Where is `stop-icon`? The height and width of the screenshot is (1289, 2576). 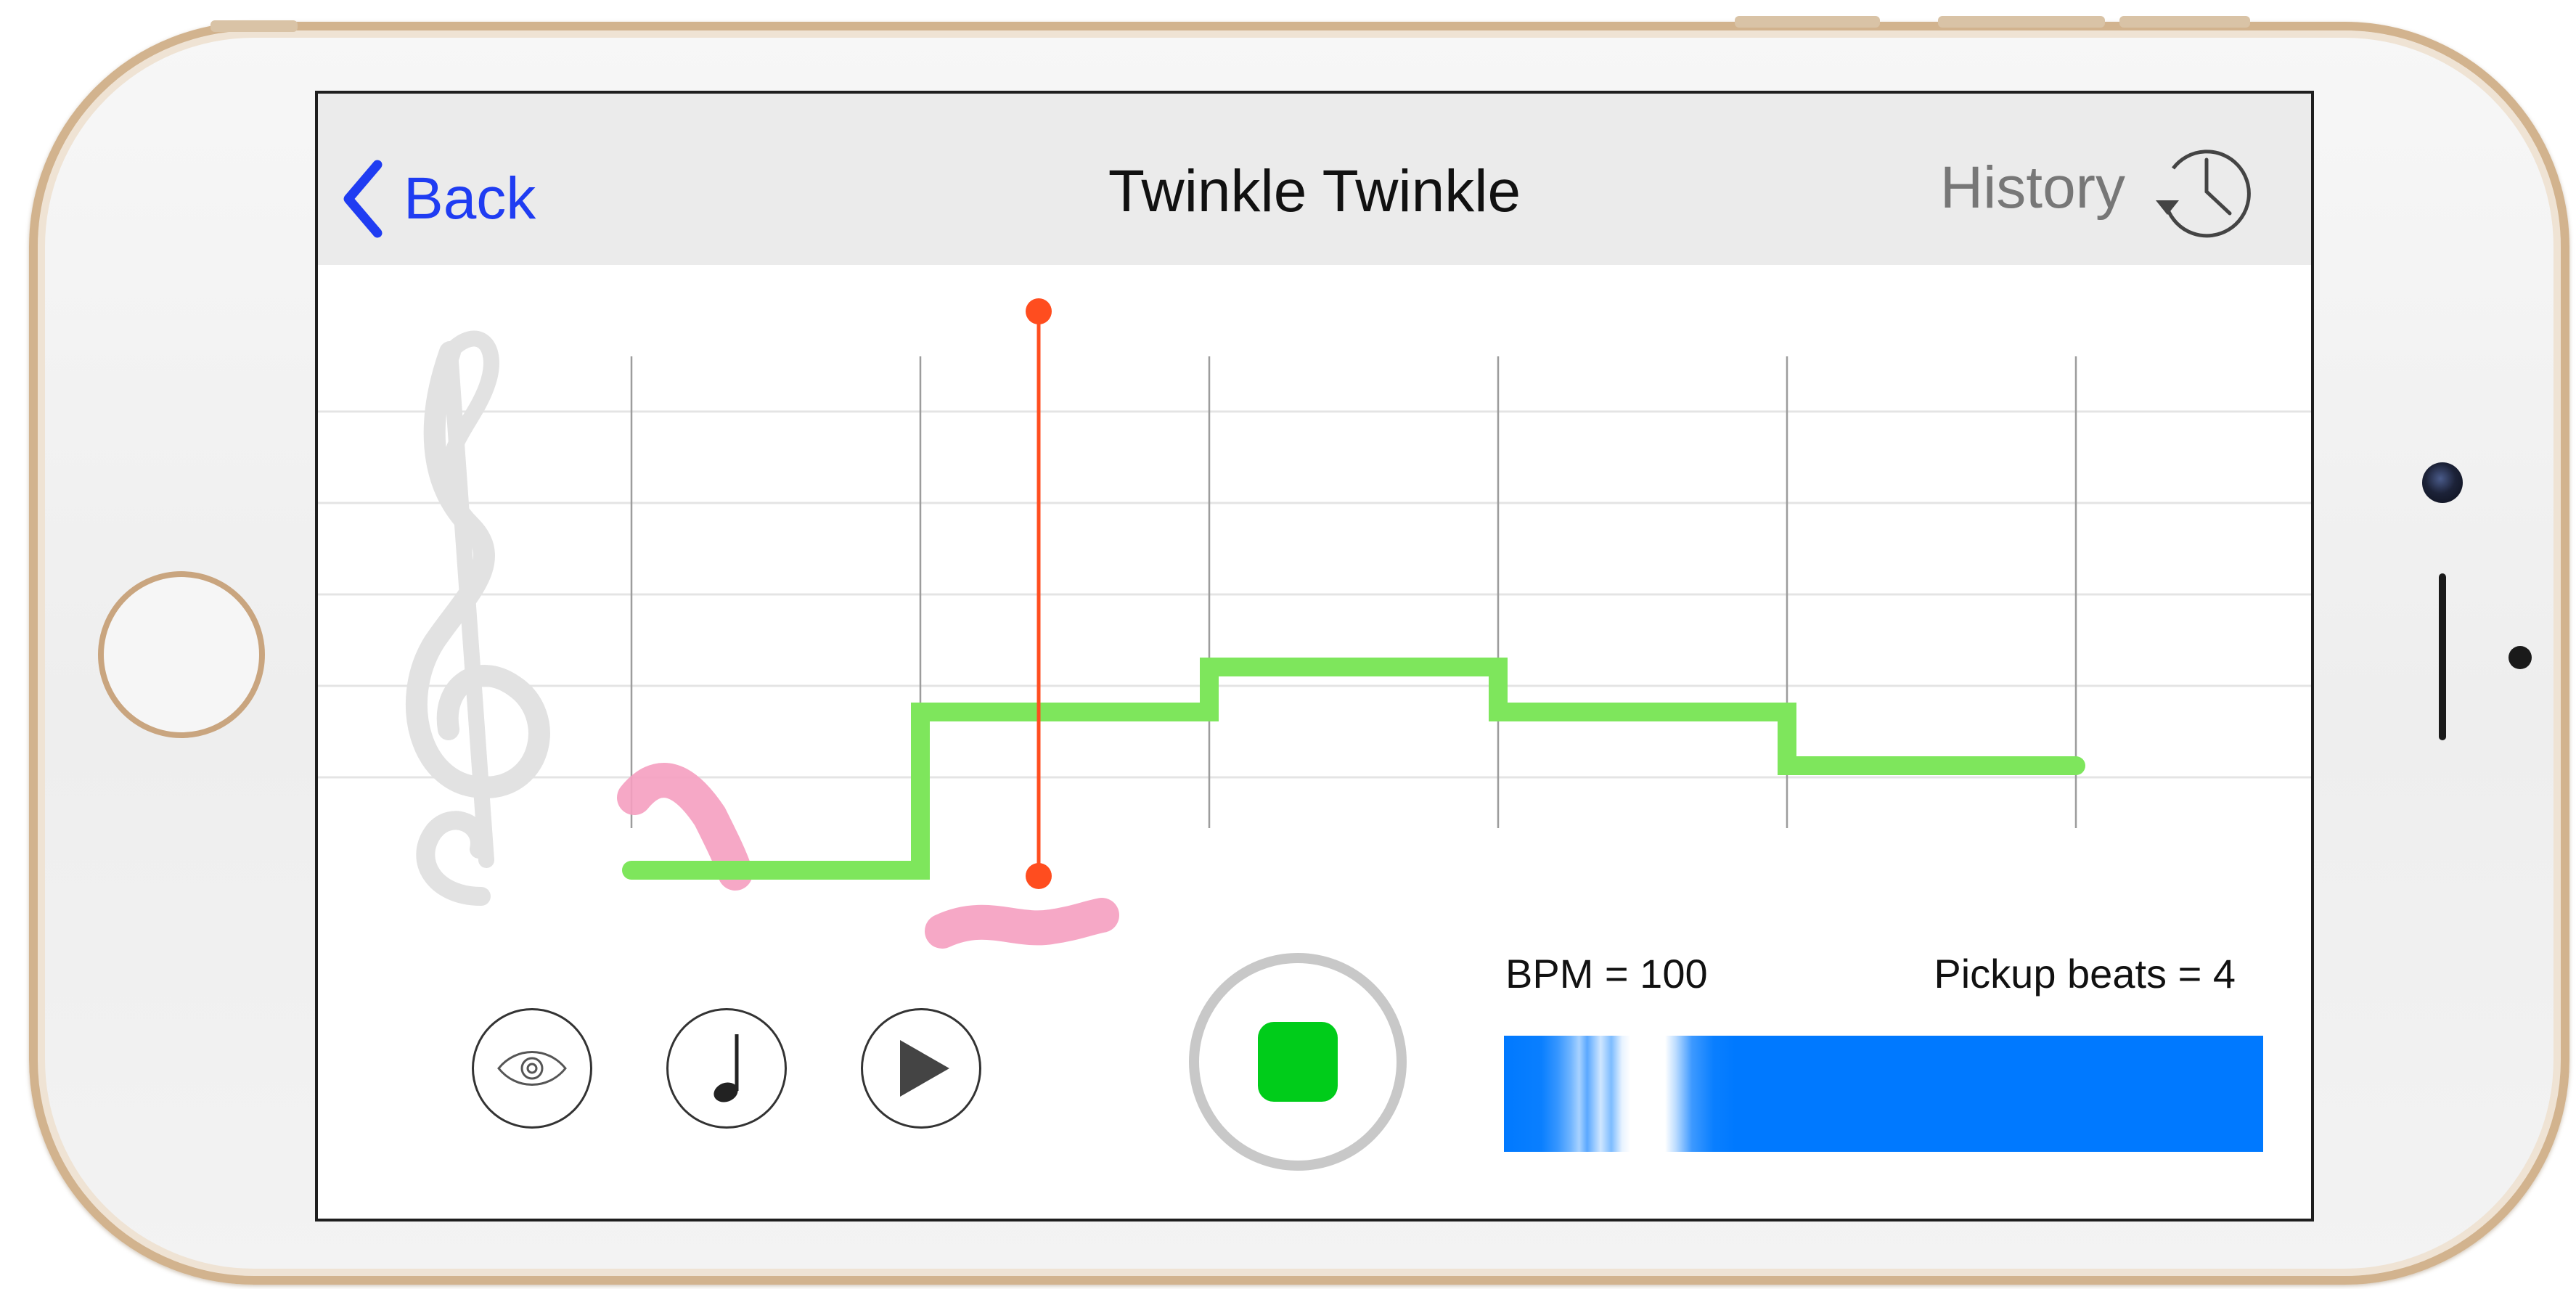 stop-icon is located at coordinates (1298, 1062).